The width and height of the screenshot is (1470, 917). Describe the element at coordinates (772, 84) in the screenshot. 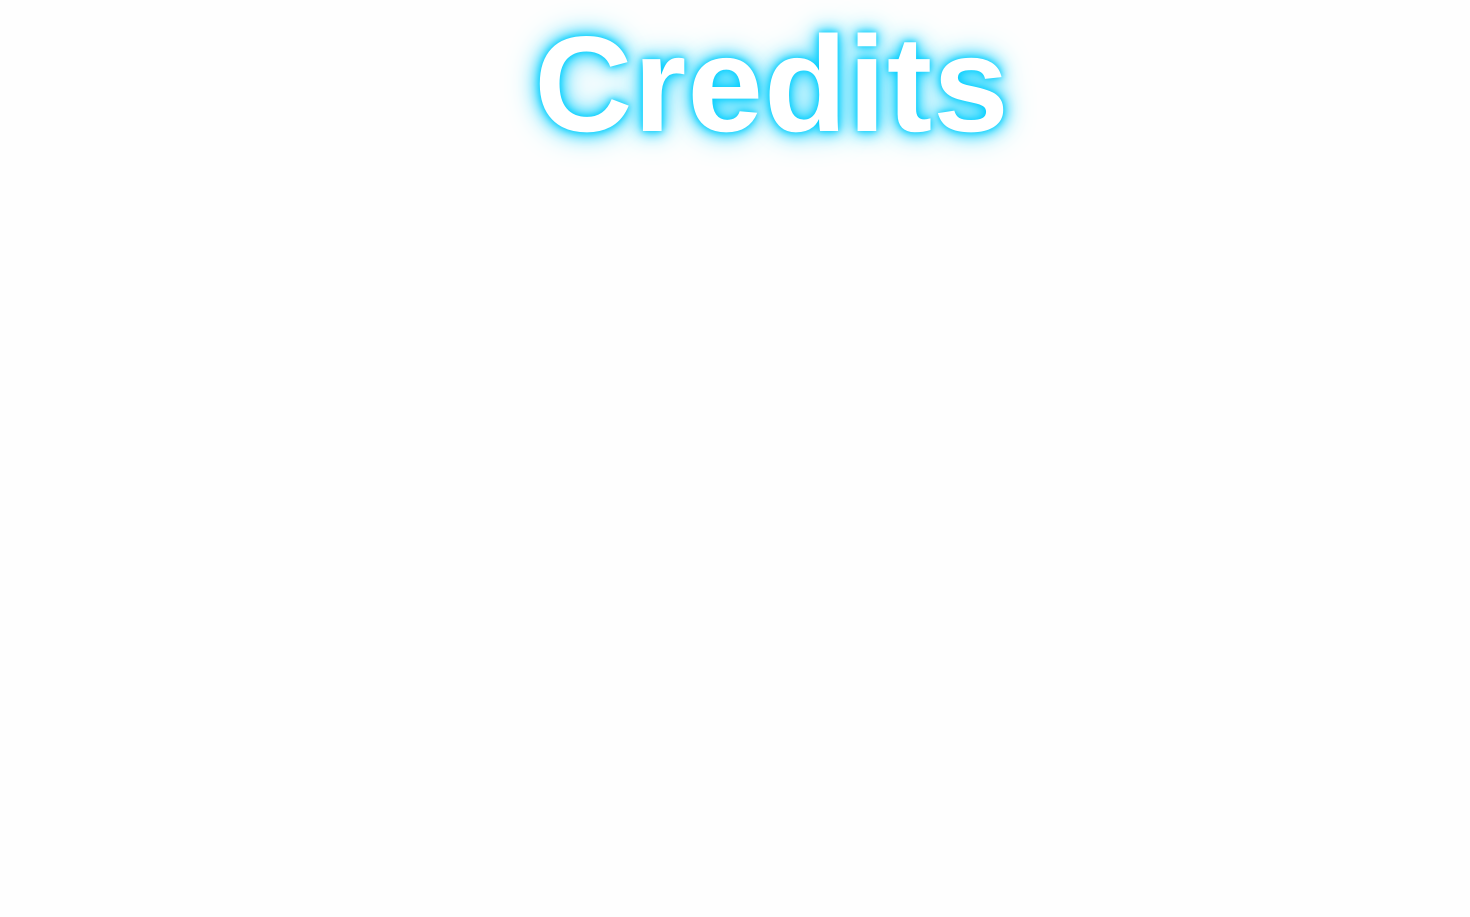

I see `credits-title: Credits` at that location.